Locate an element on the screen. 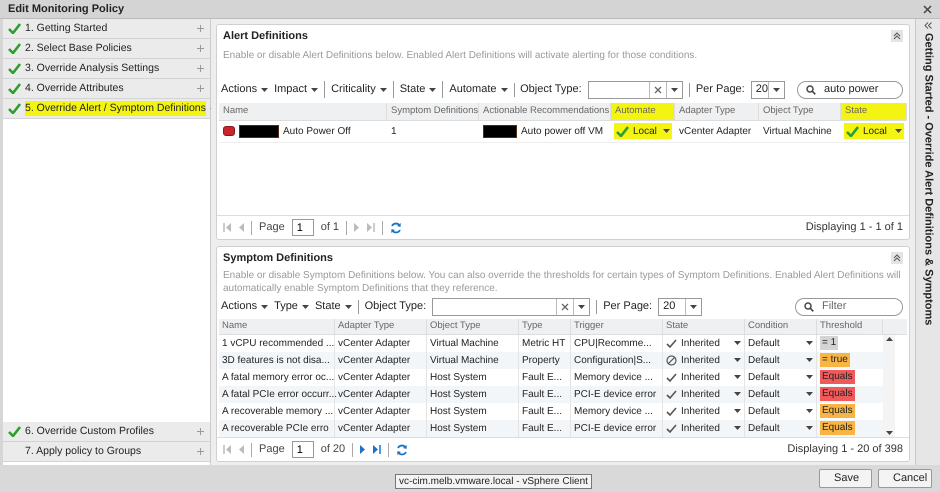  condition-dropdown: Default is located at coordinates (781, 428).